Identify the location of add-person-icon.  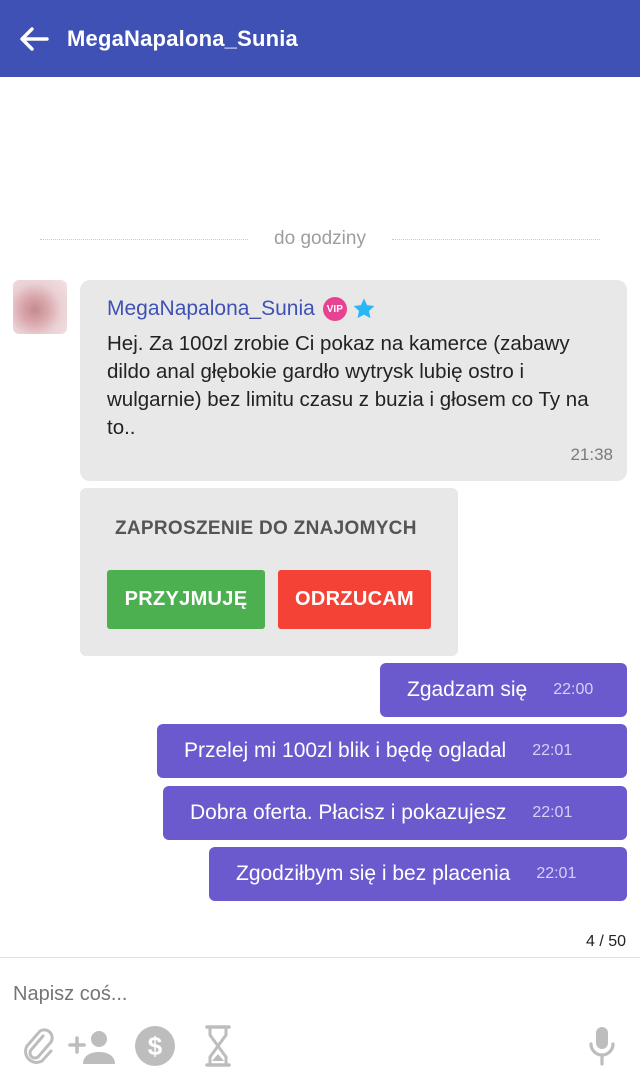
(92, 1046).